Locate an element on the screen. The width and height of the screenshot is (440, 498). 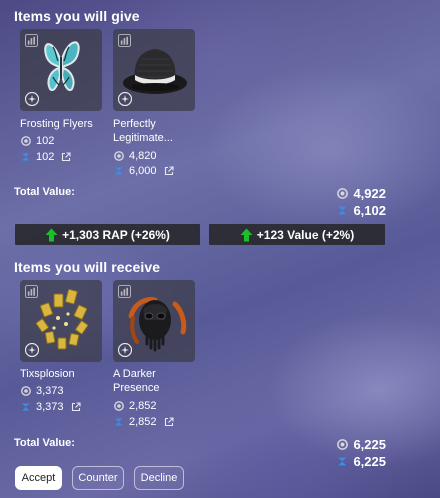
rap-gain-box: +1,303 RAP (+26%) is located at coordinates (107, 234).